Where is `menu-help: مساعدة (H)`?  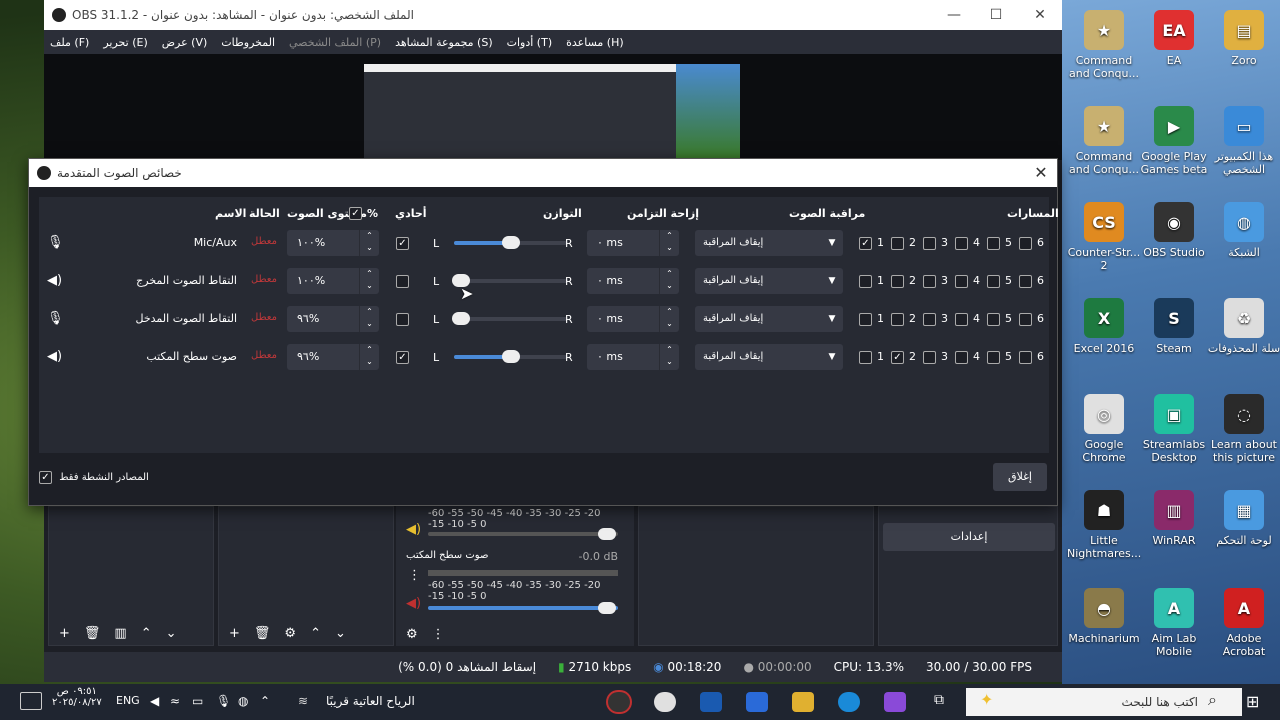
menu-help: مساعدة (H) is located at coordinates (595, 42).